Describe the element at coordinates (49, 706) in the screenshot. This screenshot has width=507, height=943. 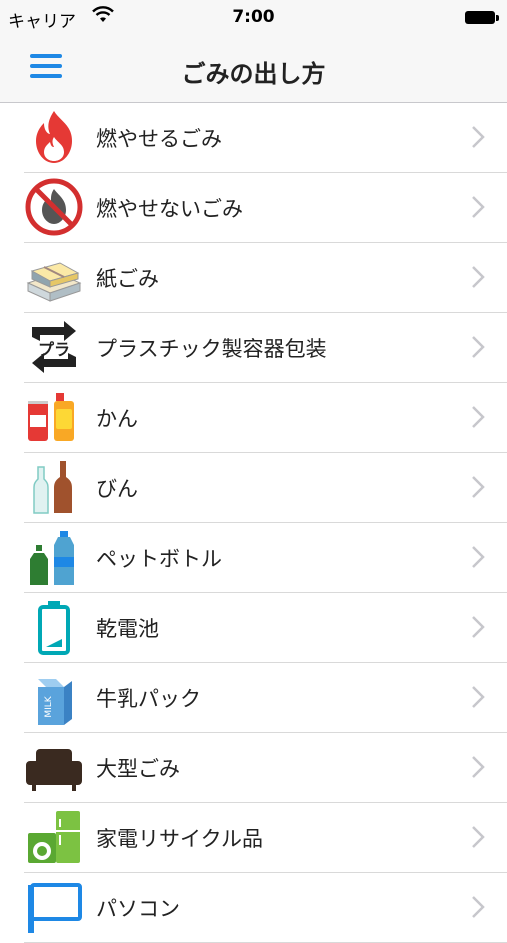
I see `svg-text: MILK` at that location.